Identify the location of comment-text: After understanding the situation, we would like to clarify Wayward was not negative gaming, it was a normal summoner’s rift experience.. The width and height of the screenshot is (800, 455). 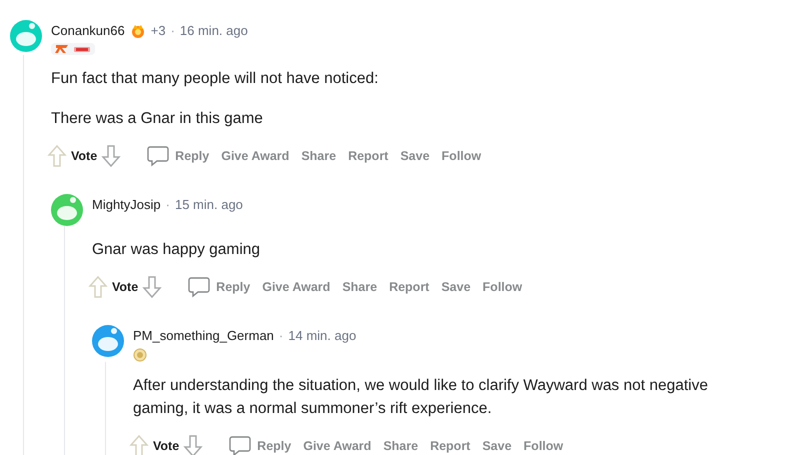
(421, 397).